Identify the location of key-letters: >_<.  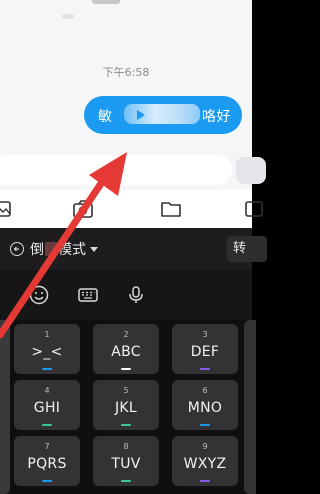
(47, 352).